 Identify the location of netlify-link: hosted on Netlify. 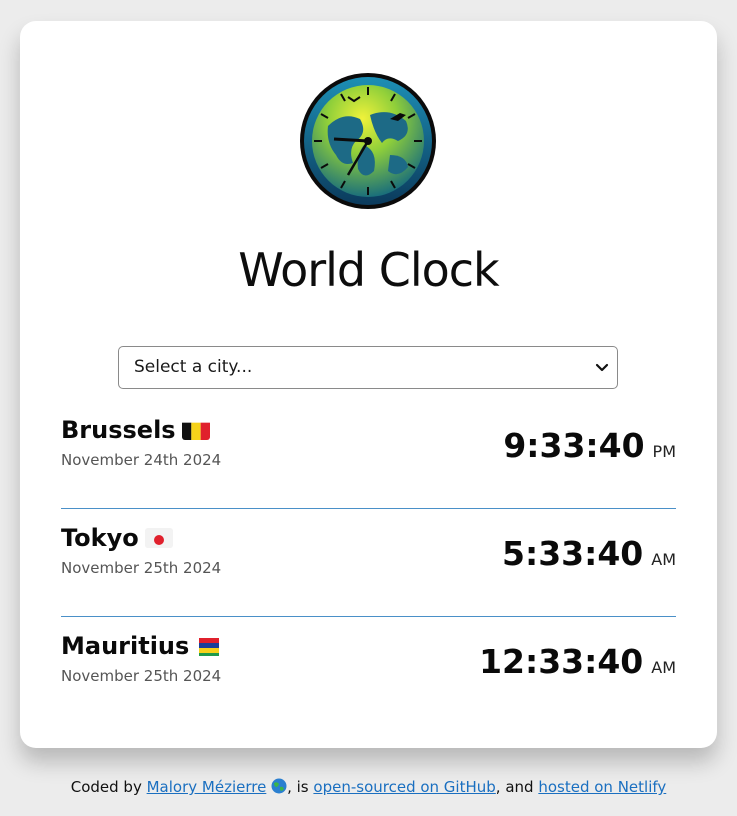
(602, 787).